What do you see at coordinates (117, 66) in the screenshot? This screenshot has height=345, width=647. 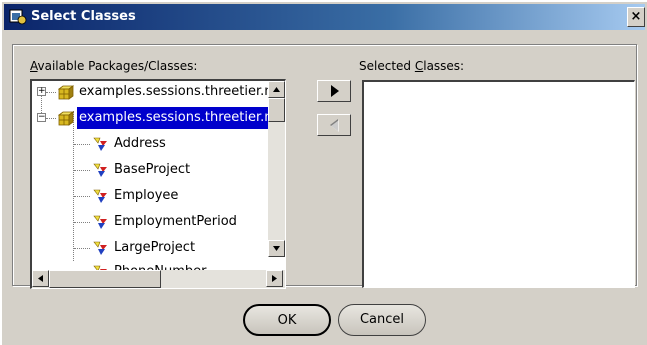 I see `available-label-text: vailable Packages/Classes:` at bounding box center [117, 66].